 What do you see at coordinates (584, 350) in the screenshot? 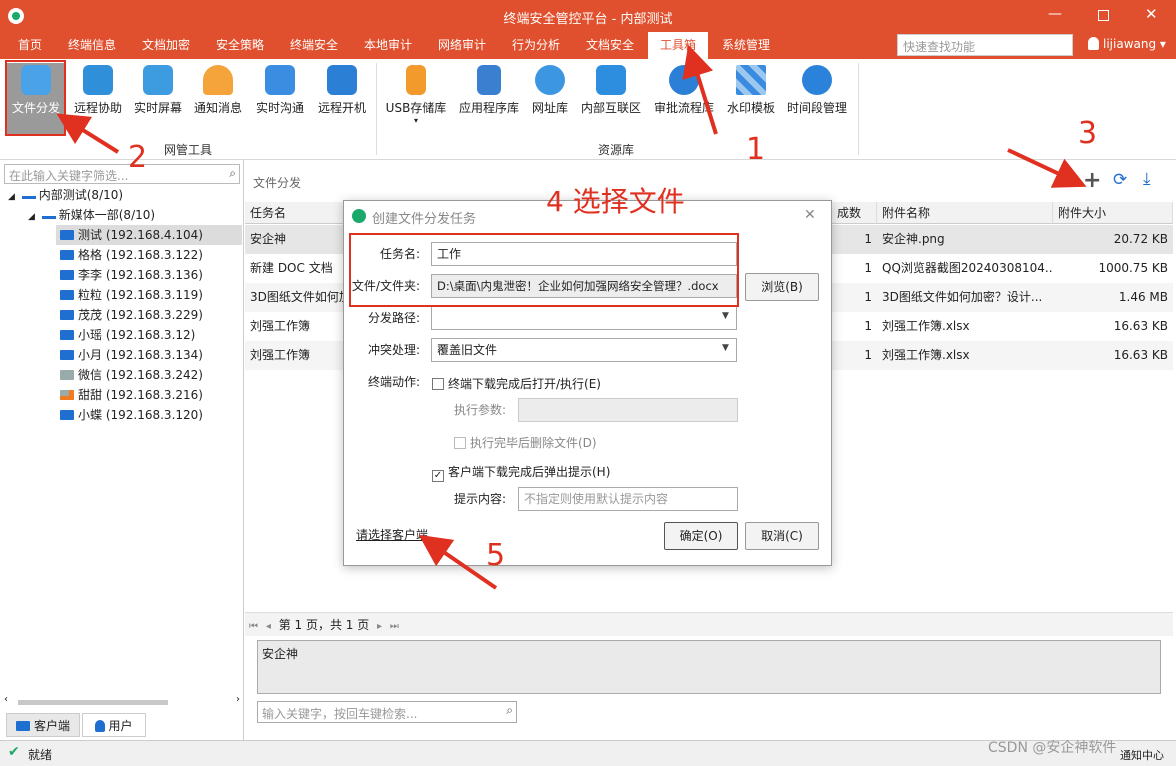
I see `conflict-select: 覆盖旧文件` at bounding box center [584, 350].